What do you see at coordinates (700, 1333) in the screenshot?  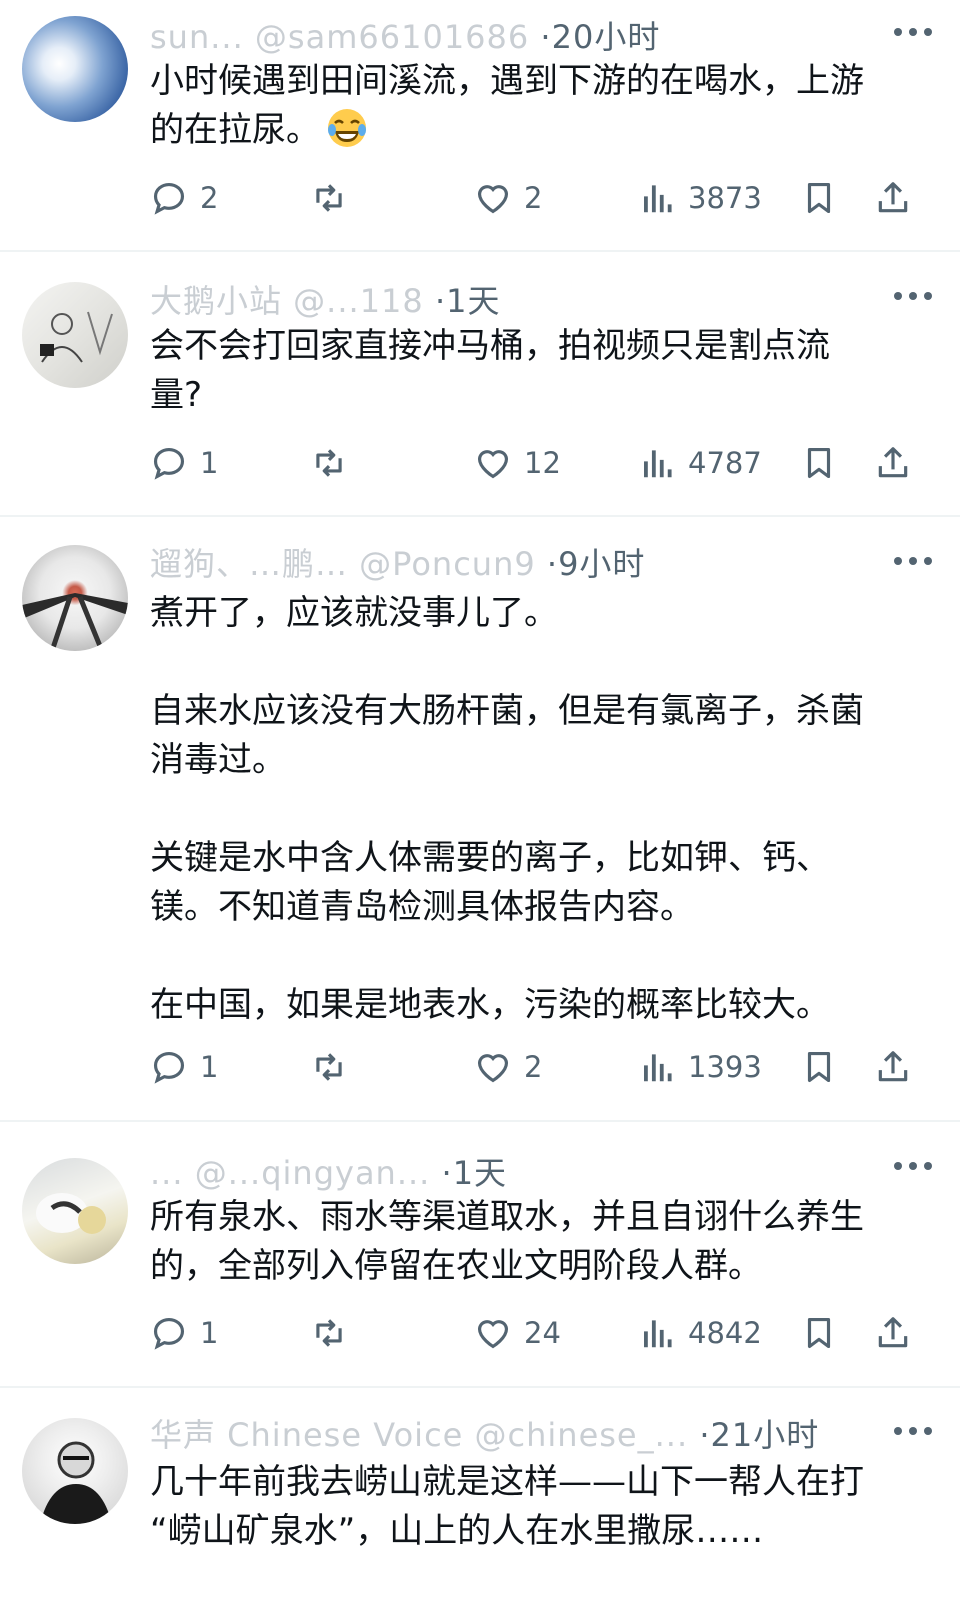 I see `views-button: 4842` at bounding box center [700, 1333].